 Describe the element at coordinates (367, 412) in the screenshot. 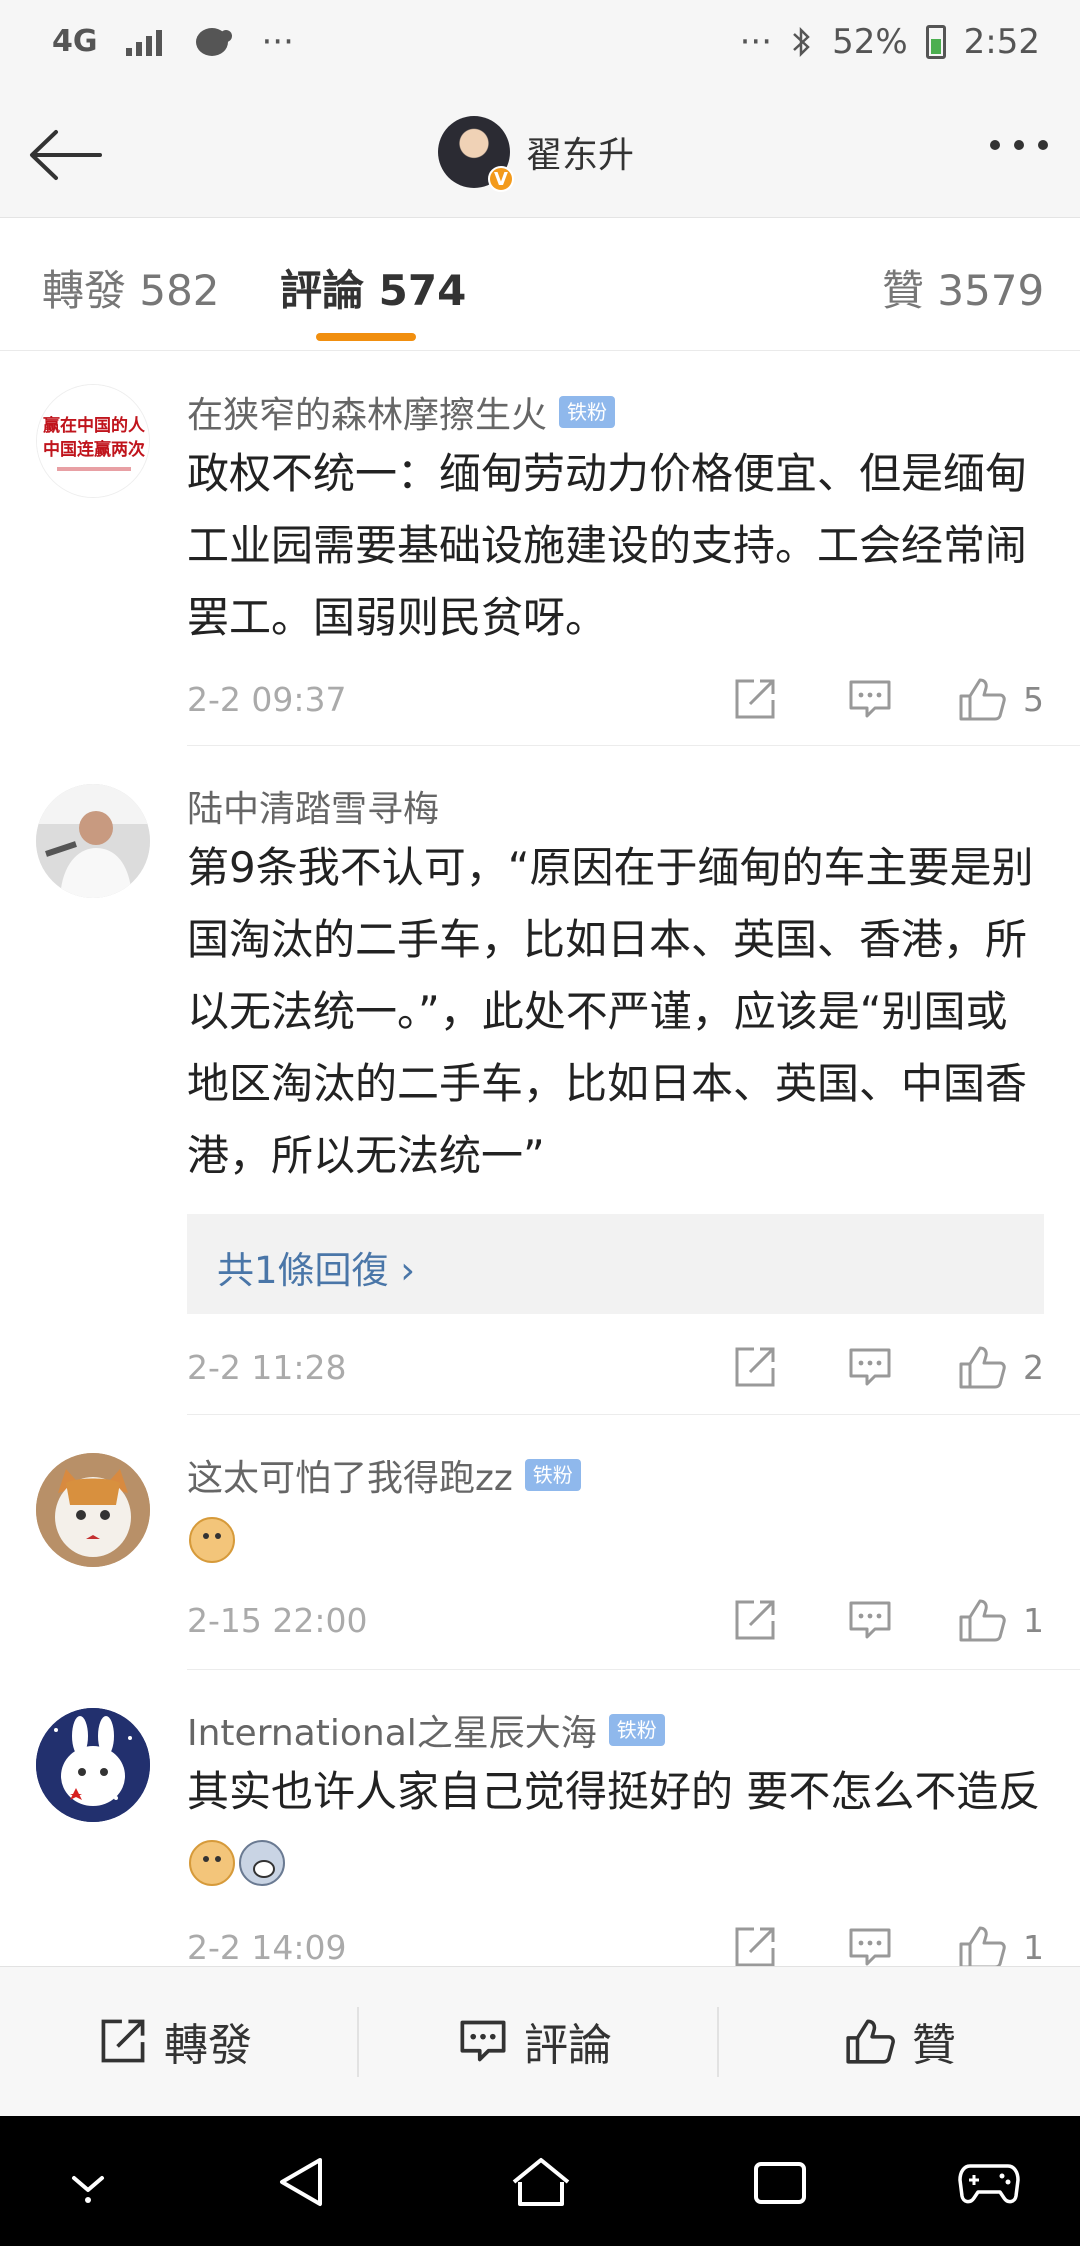

I see `username-text: 在狭窄的森林摩擦生火` at that location.